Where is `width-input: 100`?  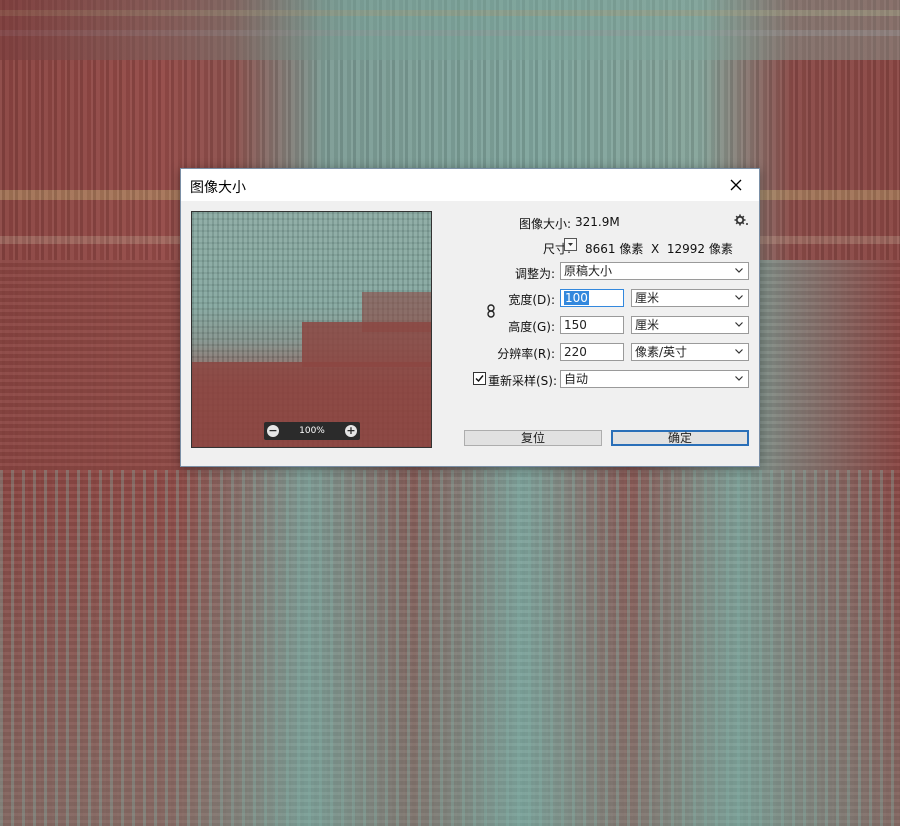
width-input: 100 is located at coordinates (592, 298).